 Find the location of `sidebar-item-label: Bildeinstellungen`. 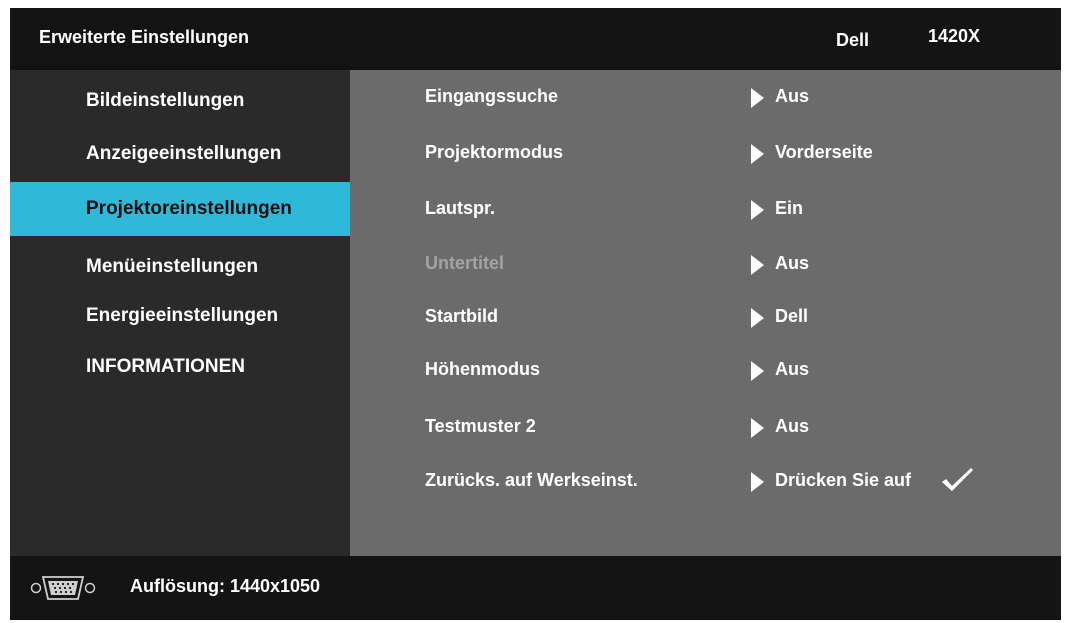

sidebar-item-label: Bildeinstellungen is located at coordinates (165, 100).